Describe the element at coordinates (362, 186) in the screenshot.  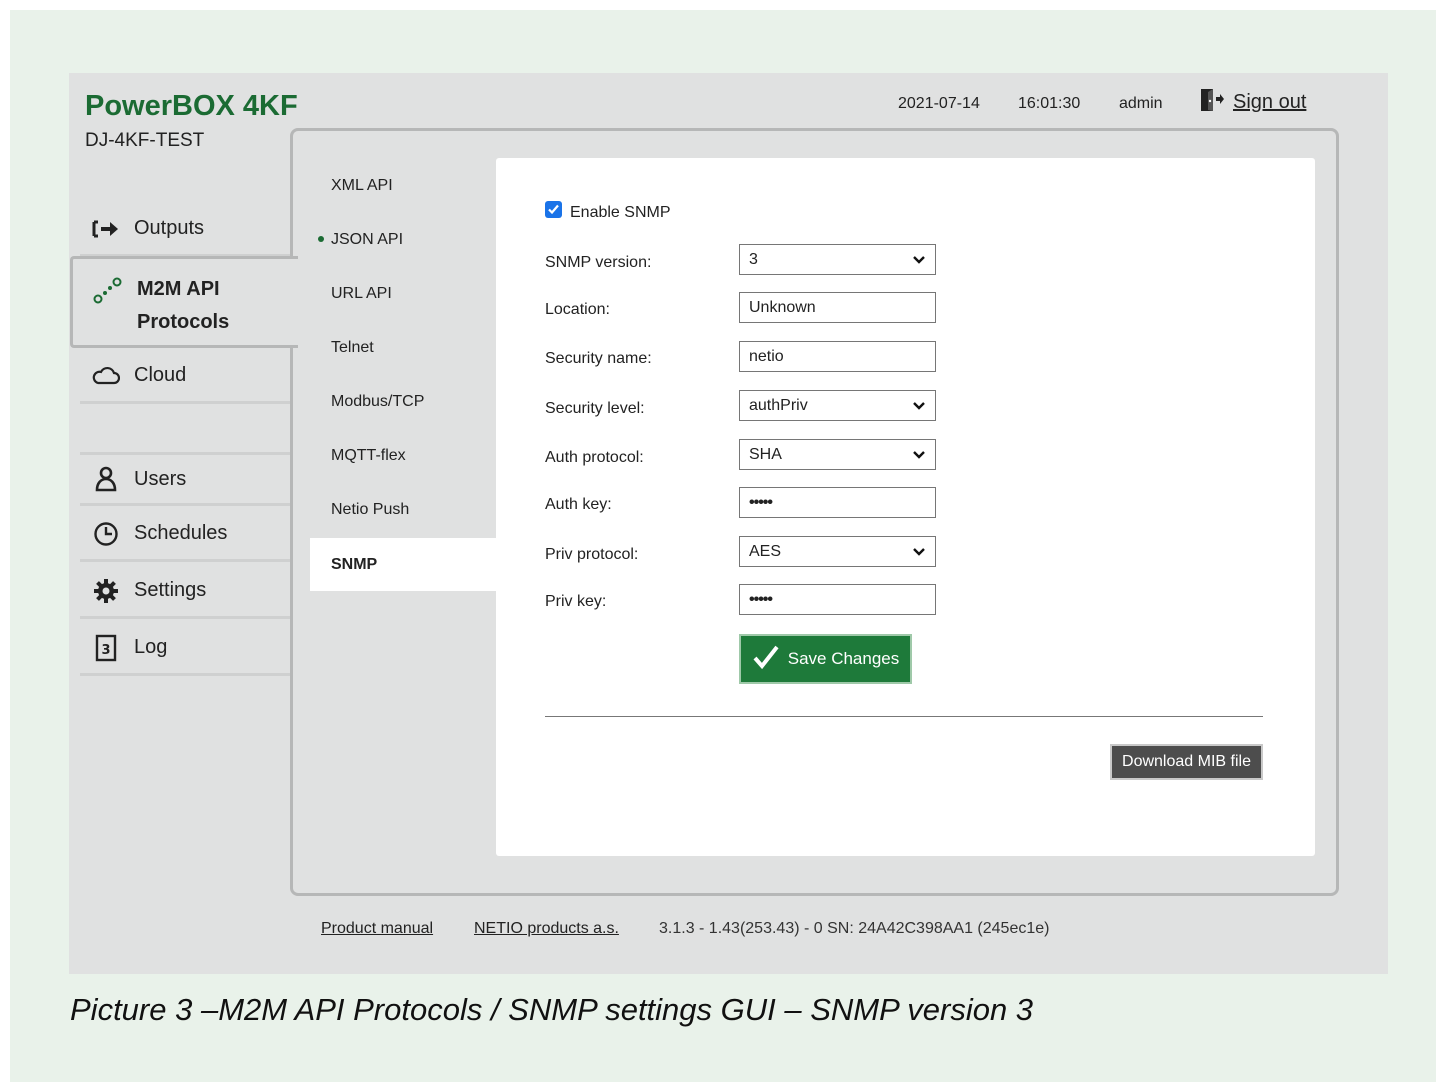
I see `subnav-xml-api: XML API` at that location.